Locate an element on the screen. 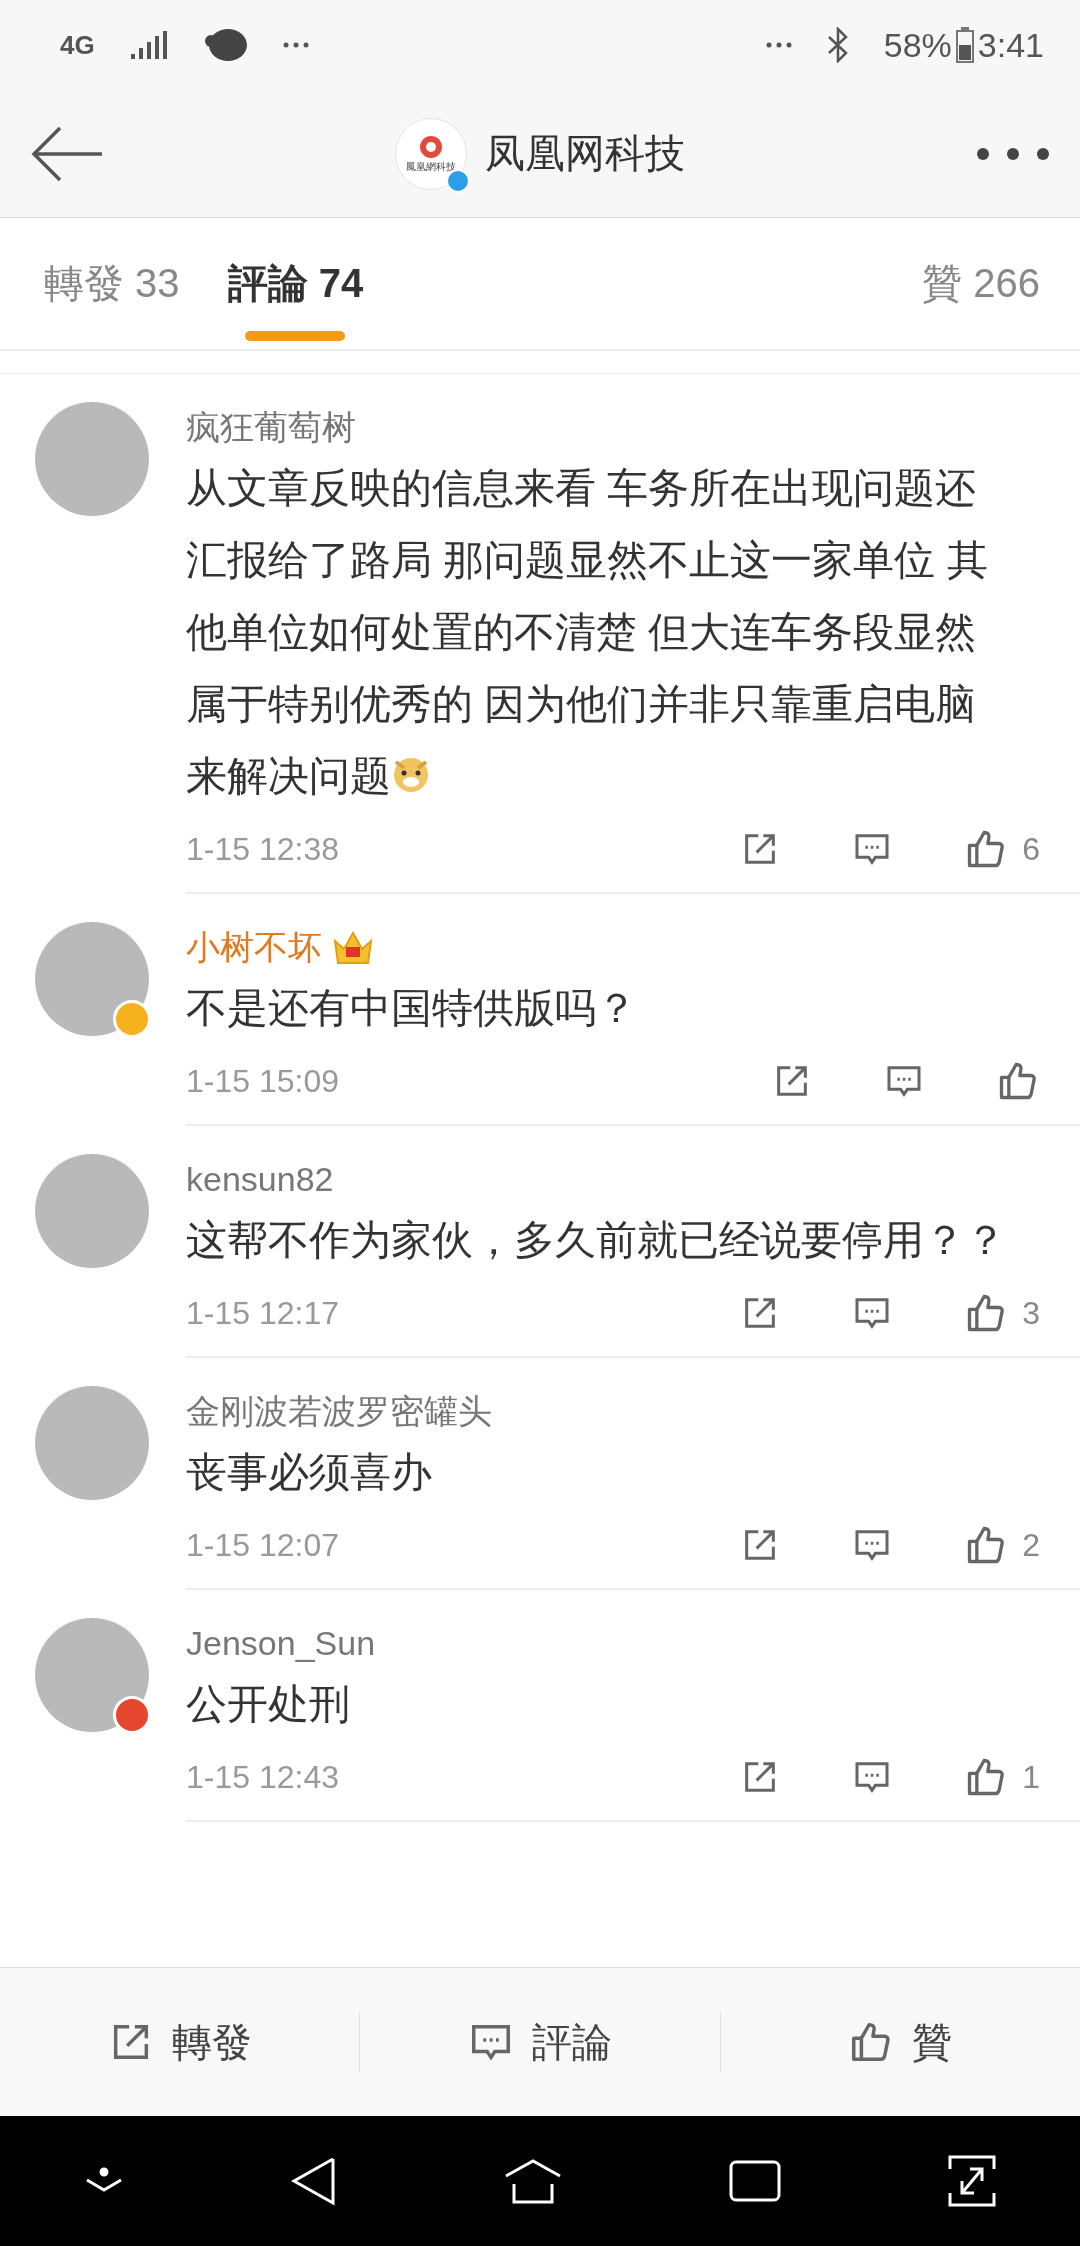 This screenshot has height=2246, width=1080. tab: 轉發 33 is located at coordinates (112, 283).